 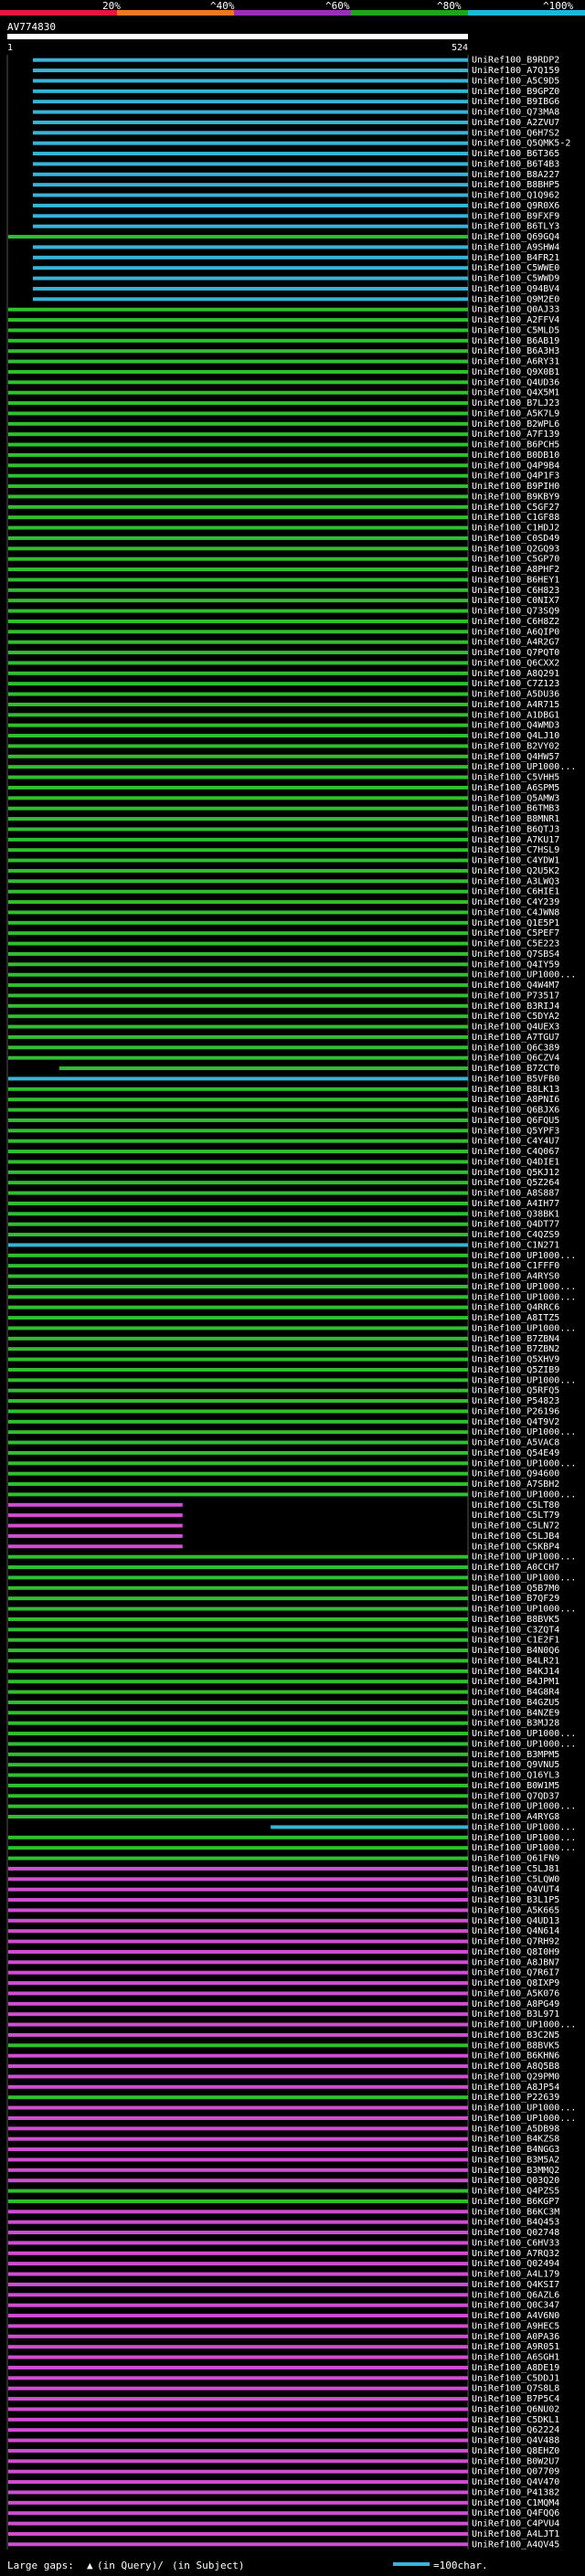 What do you see at coordinates (515, 1484) in the screenshot?
I see `hit-label: UniRef100_A7SBH2` at bounding box center [515, 1484].